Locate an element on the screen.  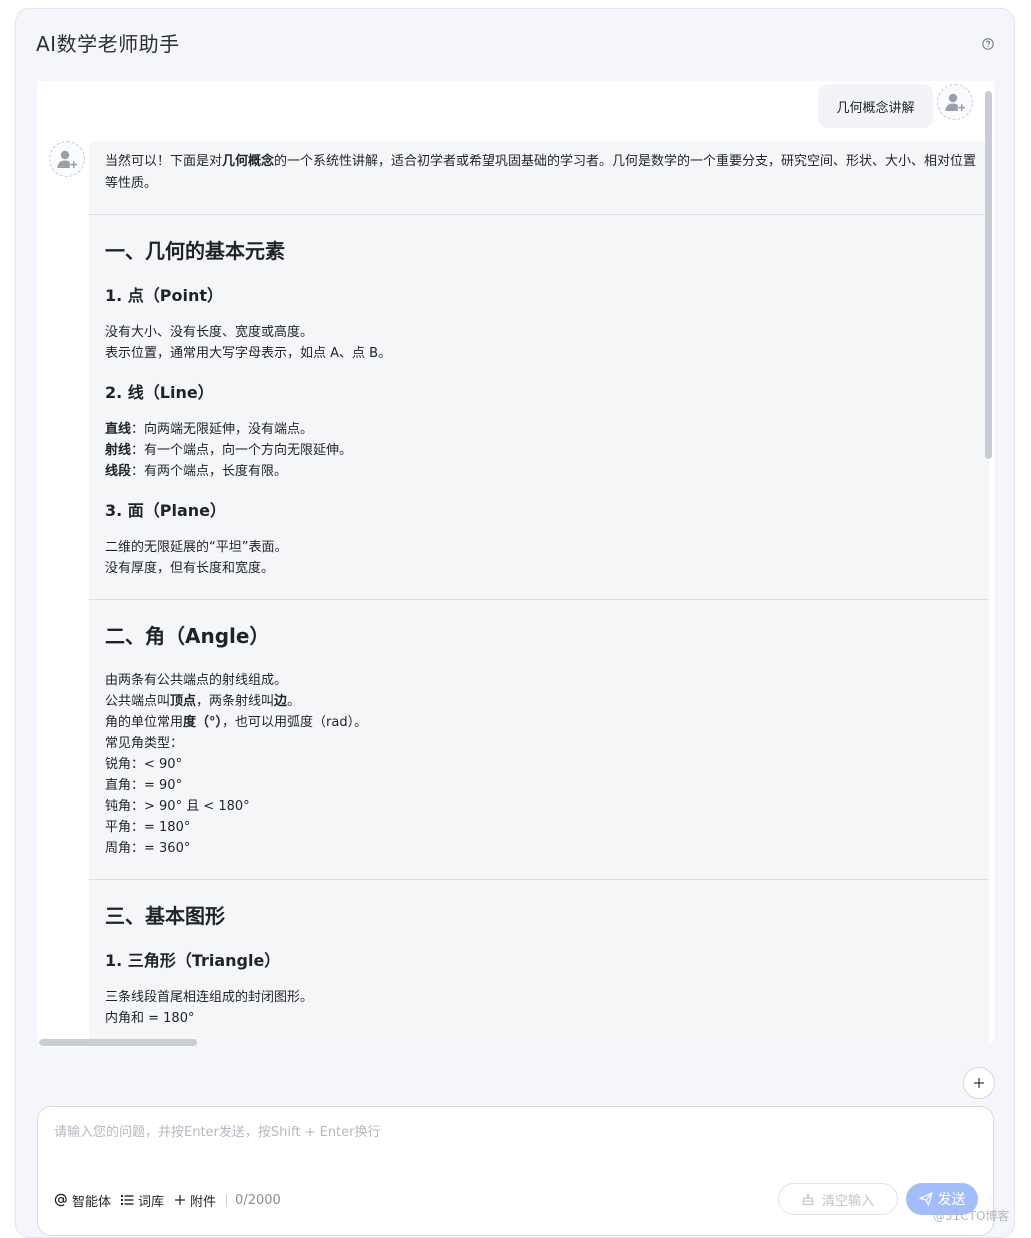
question-input is located at coordinates (514, 1141).